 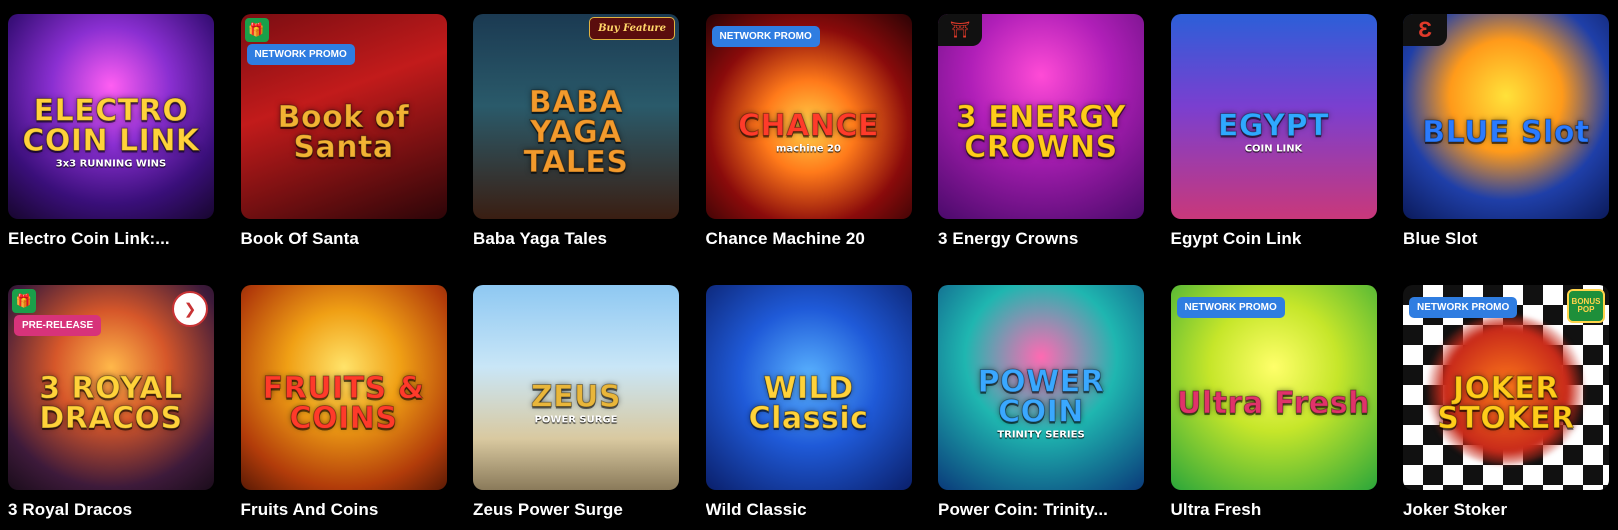 I want to click on game-logo-text: BABA YAGA TALES, so click(x=576, y=132).